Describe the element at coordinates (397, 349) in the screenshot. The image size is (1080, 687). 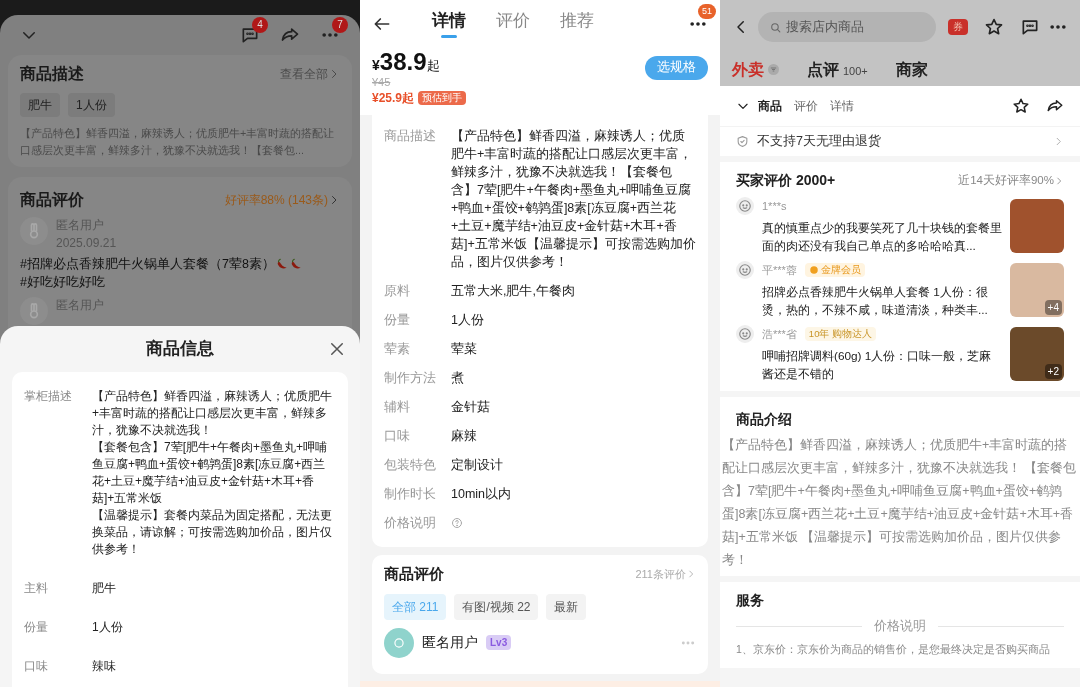
I see `property-label: 荤素` at that location.